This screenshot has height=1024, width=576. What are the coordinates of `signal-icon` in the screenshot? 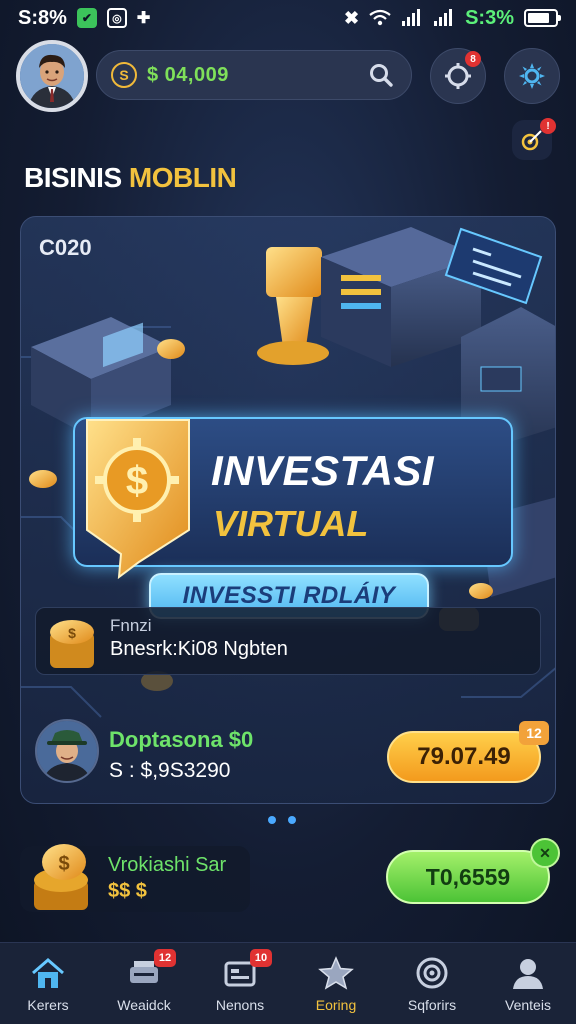 It's located at (411, 17).